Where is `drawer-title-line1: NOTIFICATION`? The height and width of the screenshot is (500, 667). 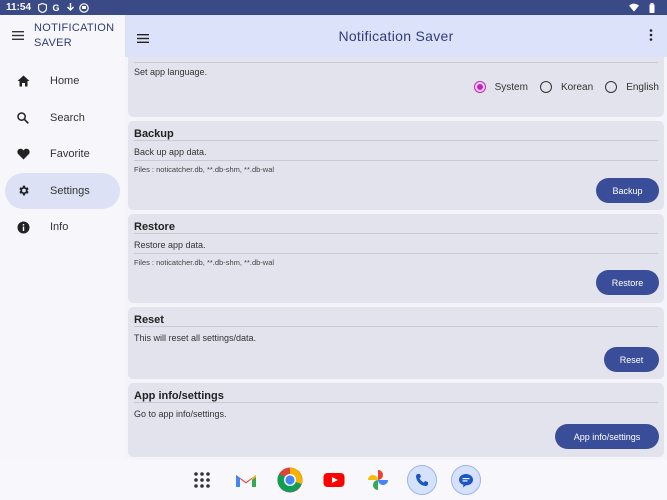 drawer-title-line1: NOTIFICATION is located at coordinates (74, 28).